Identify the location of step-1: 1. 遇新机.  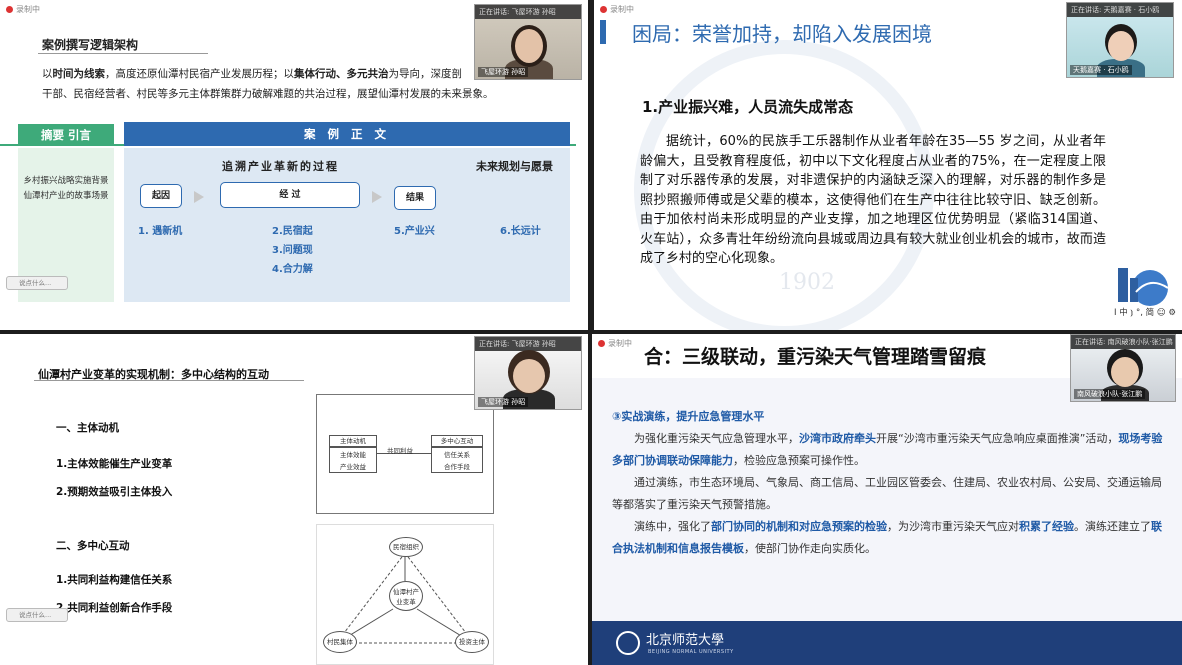
(160, 231).